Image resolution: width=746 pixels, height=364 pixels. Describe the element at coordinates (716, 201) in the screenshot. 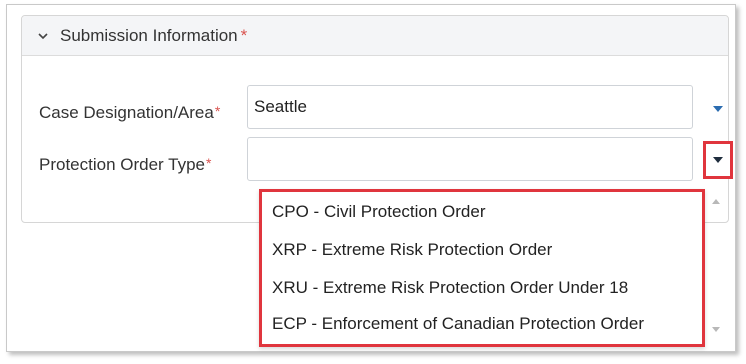

I see `scroll-up-icon` at that location.